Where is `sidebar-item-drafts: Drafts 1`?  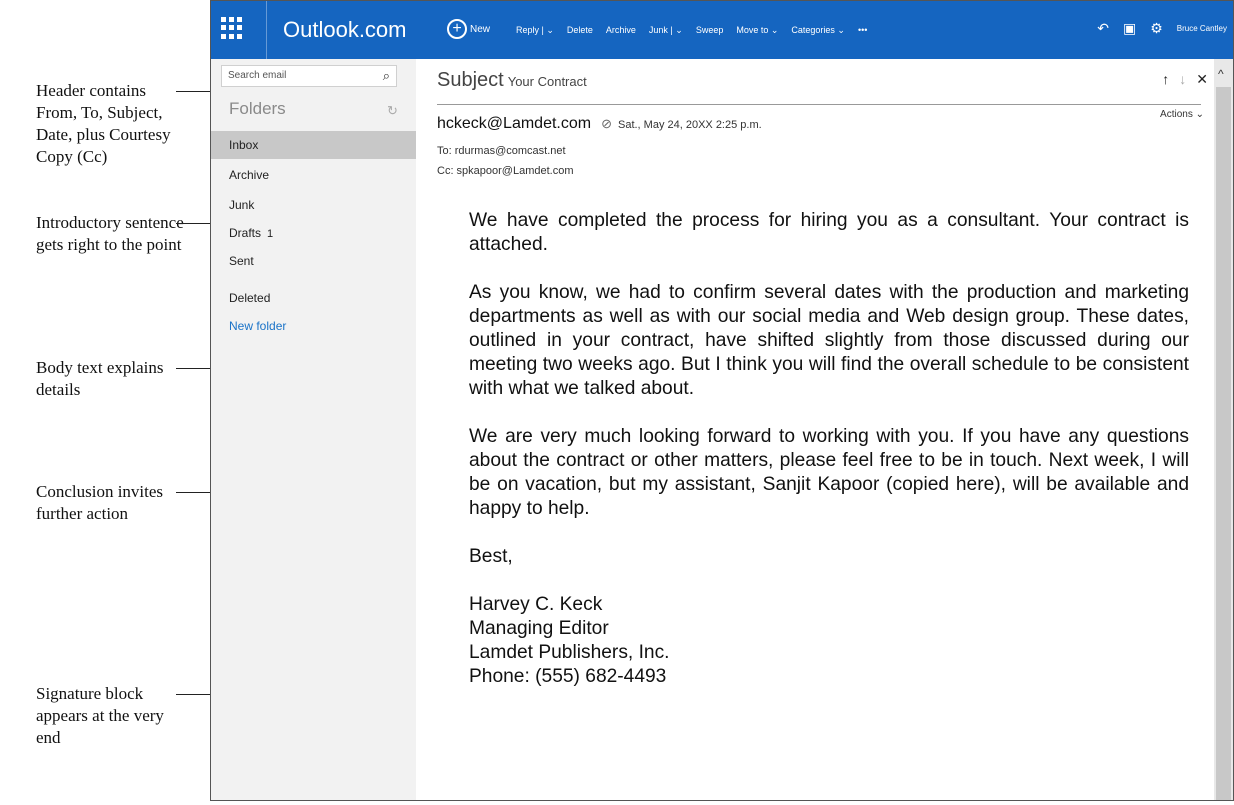
sidebar-item-drafts: Drafts 1 is located at coordinates (313, 233).